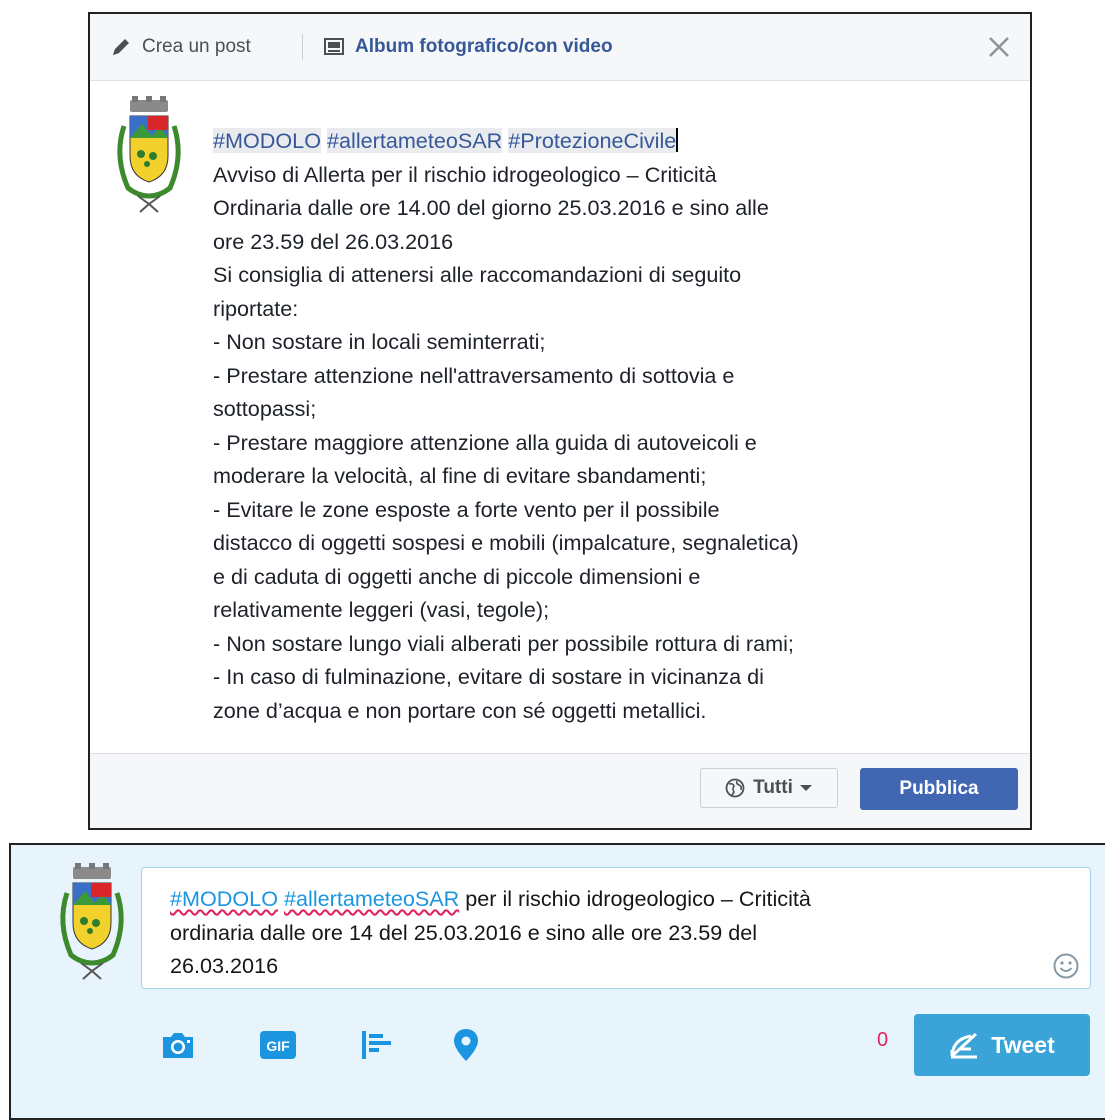 The width and height of the screenshot is (1105, 1120). Describe the element at coordinates (1066, 966) in the screenshot. I see `emoji-icon` at that location.